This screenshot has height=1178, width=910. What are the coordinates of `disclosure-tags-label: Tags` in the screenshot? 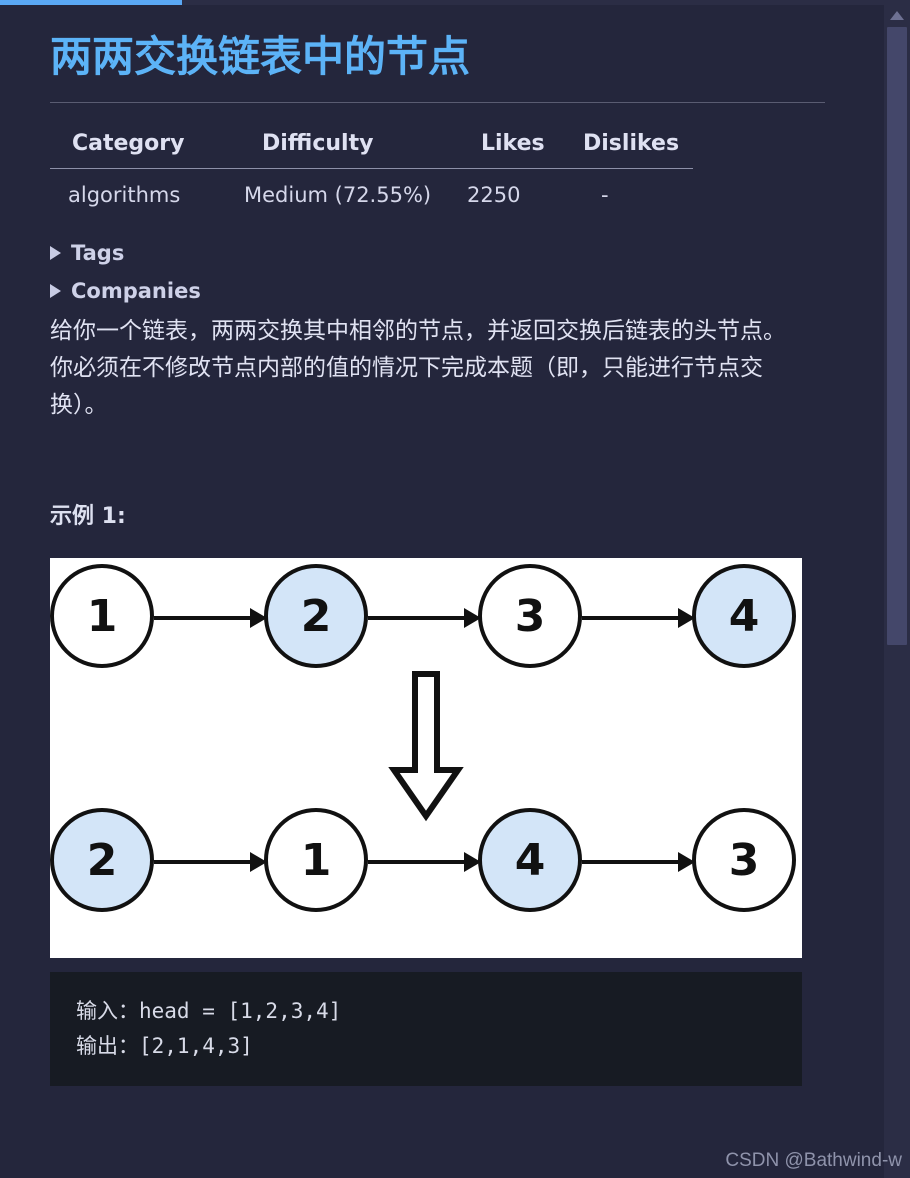 It's located at (98, 252).